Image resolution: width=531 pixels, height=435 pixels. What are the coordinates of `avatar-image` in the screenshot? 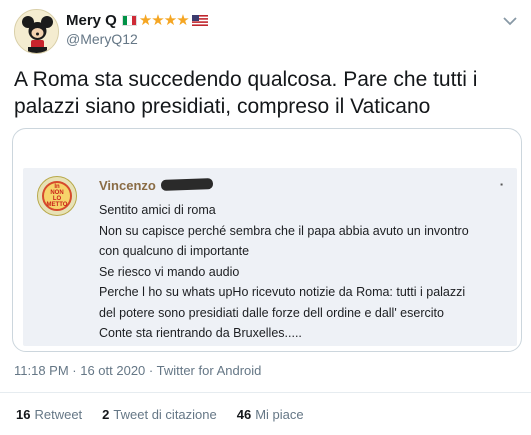 It's located at (36, 31).